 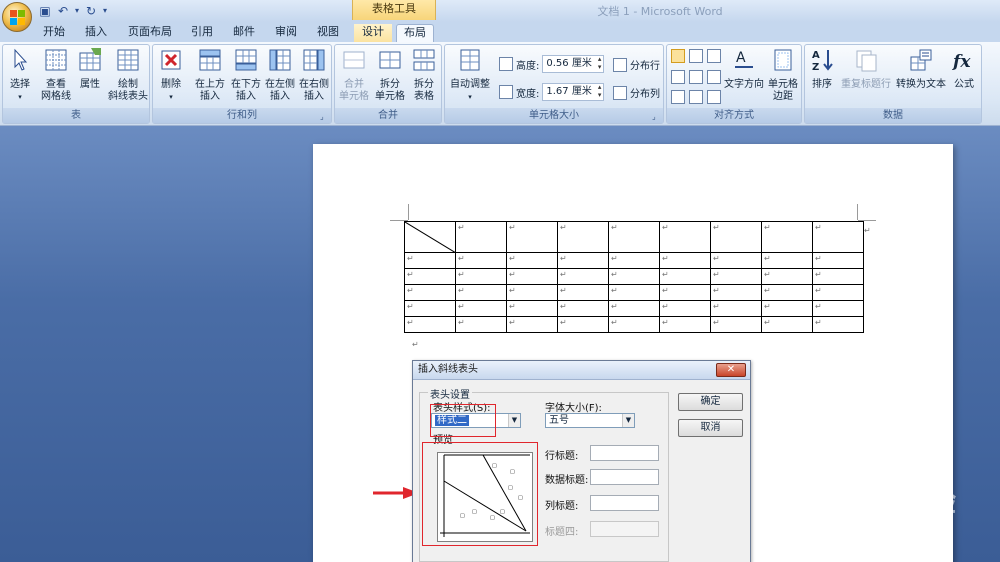 I want to click on undo-icon: ↶, so click(x=63, y=11).